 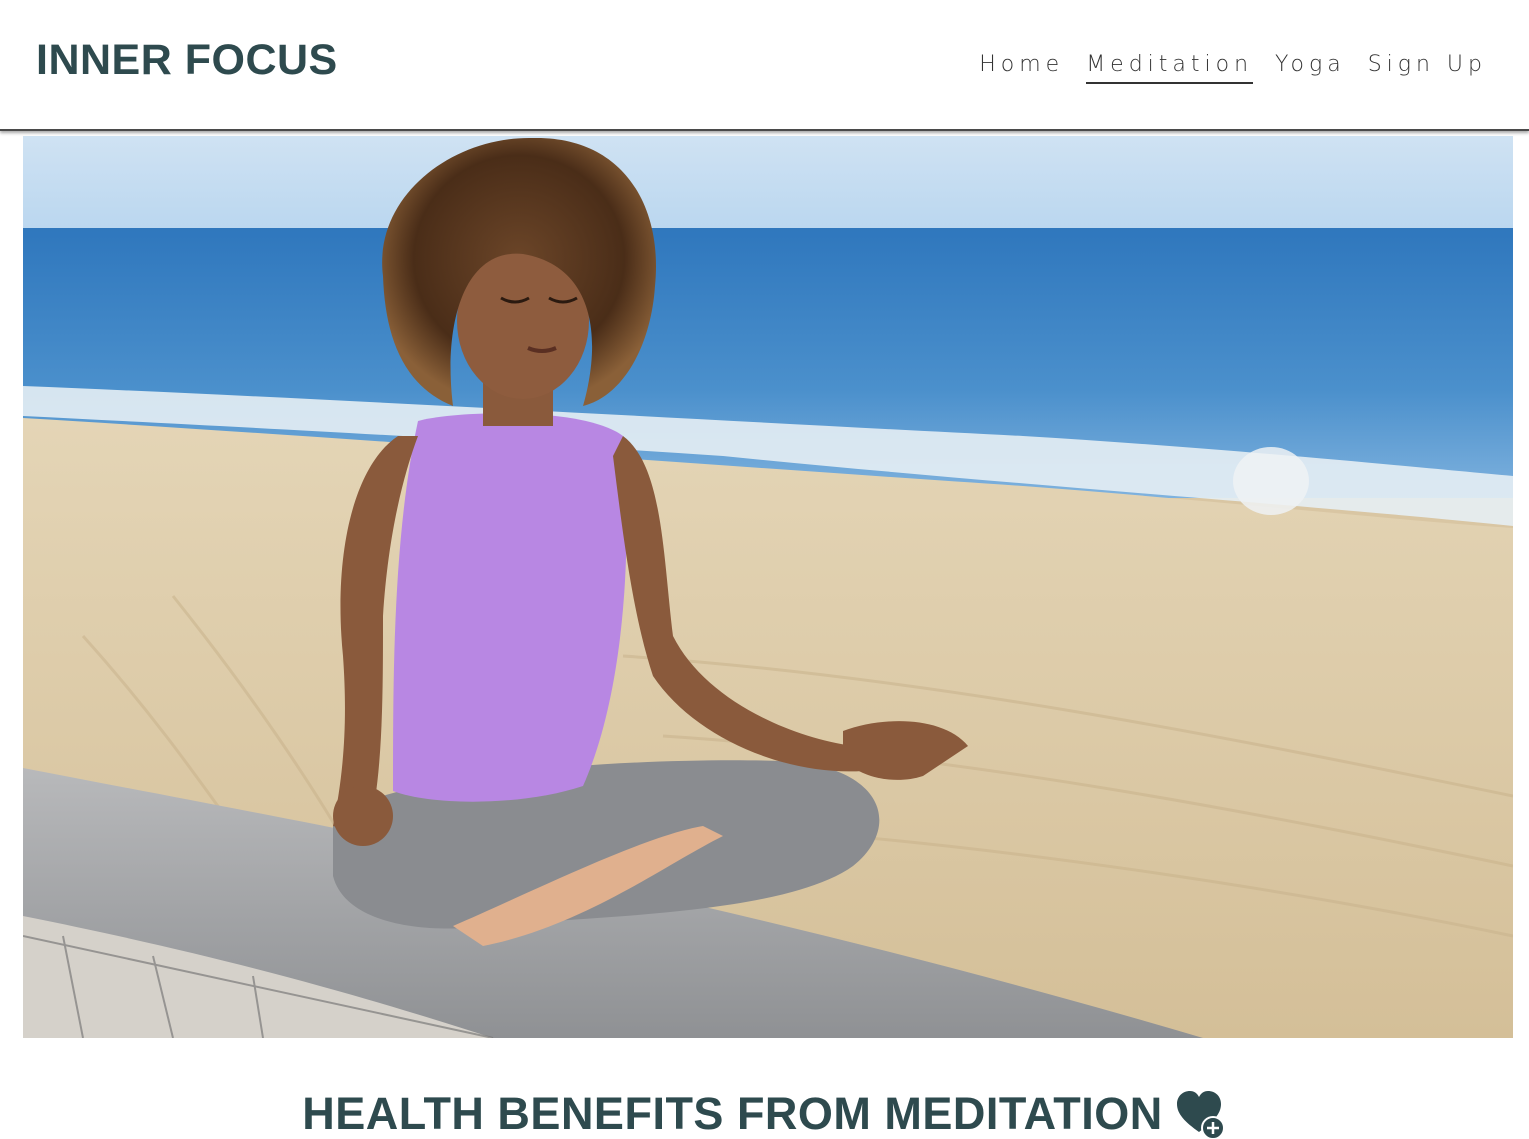 I want to click on nav-sign-up: Sign Up, so click(x=1427, y=67).